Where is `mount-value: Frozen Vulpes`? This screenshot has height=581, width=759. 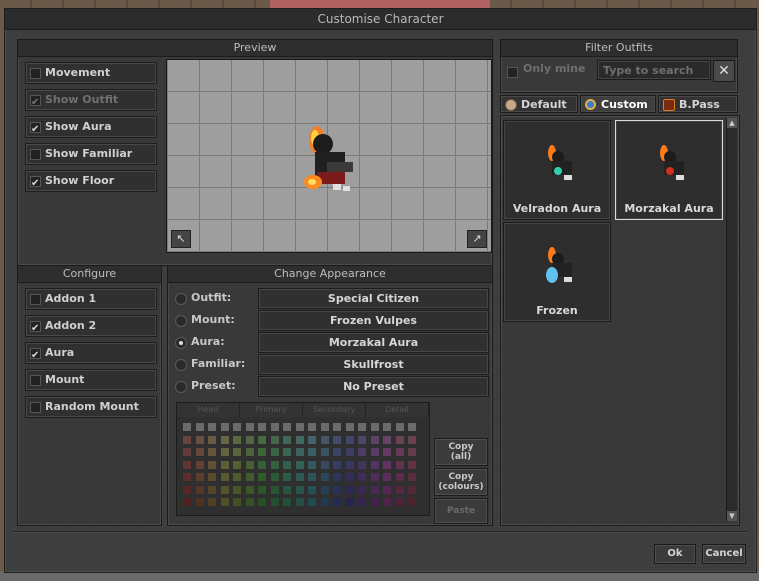 mount-value: Frozen Vulpes is located at coordinates (373, 320).